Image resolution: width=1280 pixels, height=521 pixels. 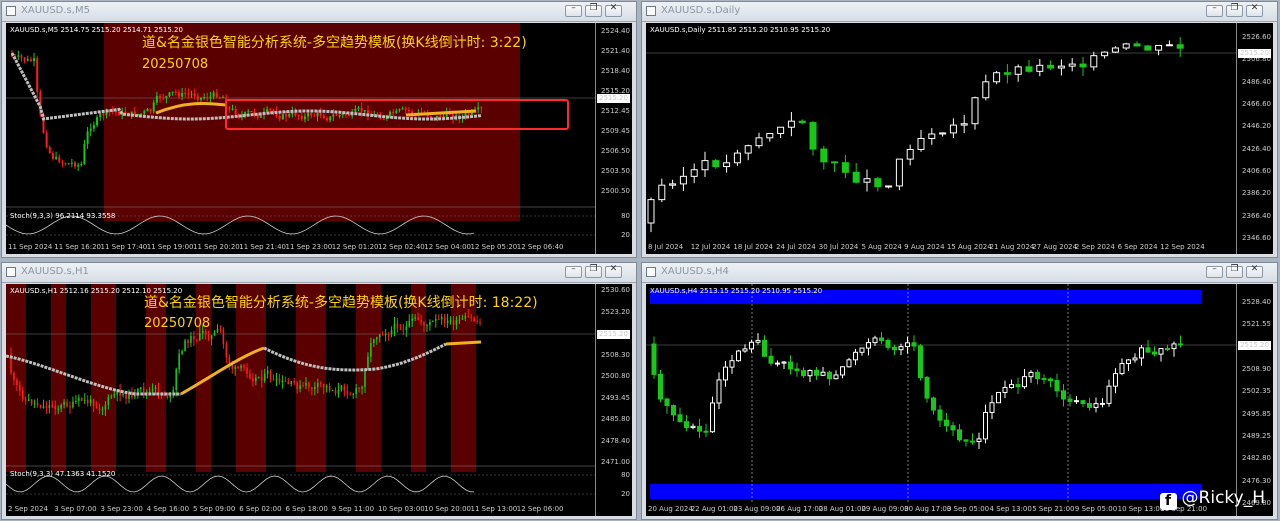 I want to click on window-titlebar: XAUUSD.s,Daily – ❐ ✕, so click(x=959, y=12).